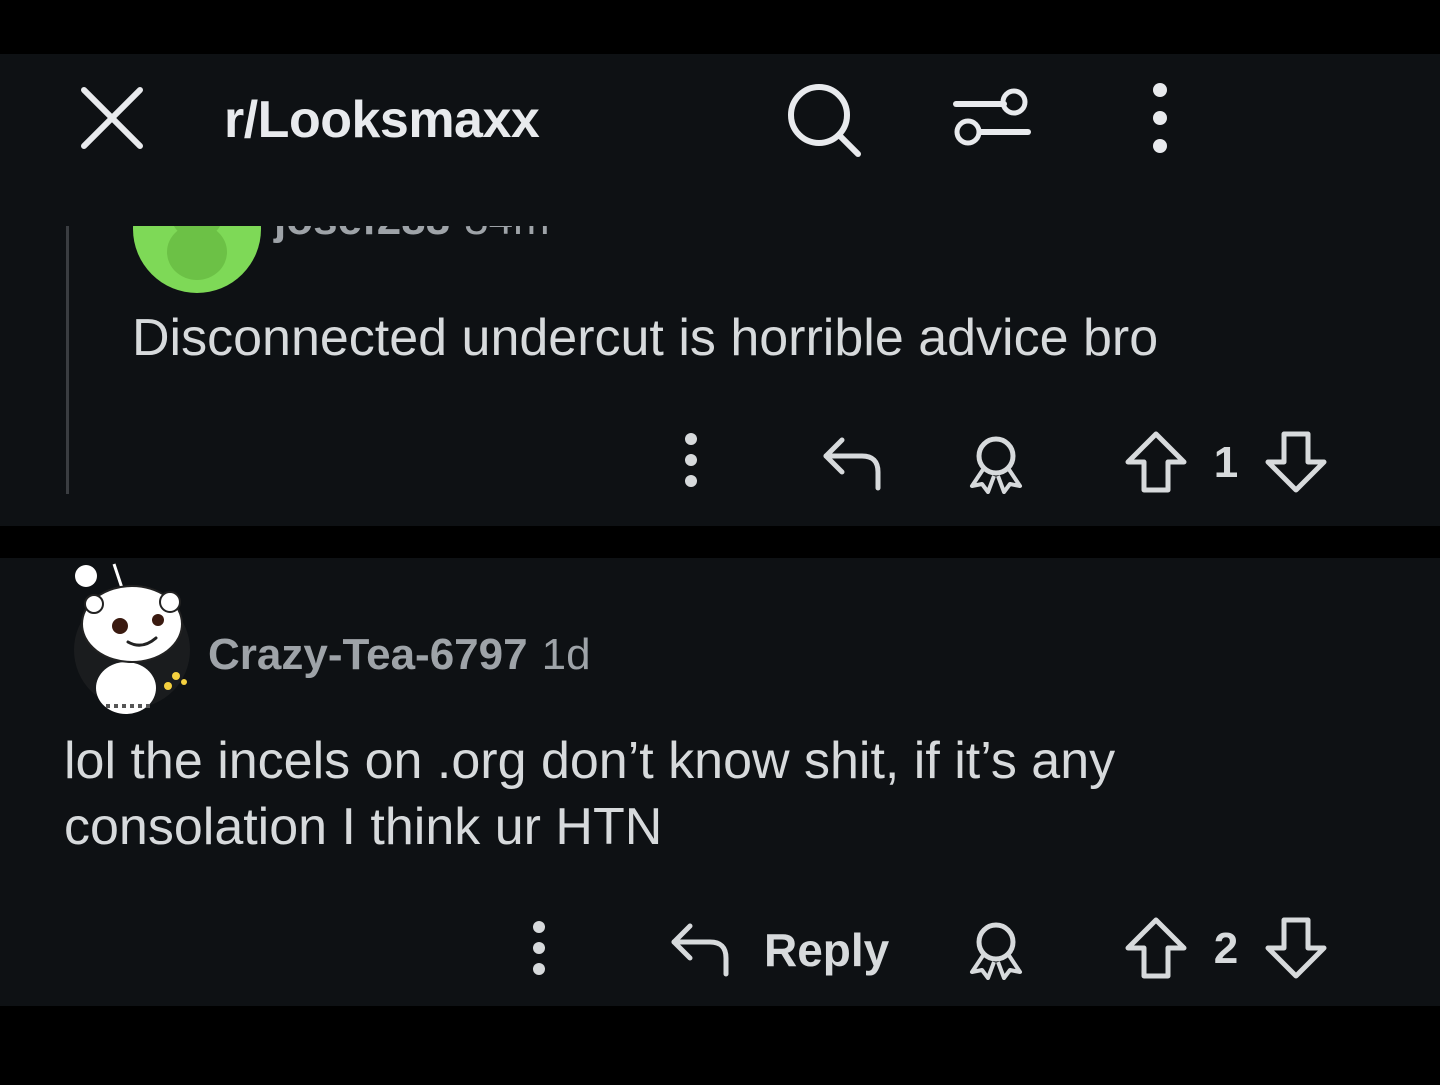 The height and width of the screenshot is (1085, 1440). What do you see at coordinates (362, 235) in the screenshot?
I see `username: josef288` at bounding box center [362, 235].